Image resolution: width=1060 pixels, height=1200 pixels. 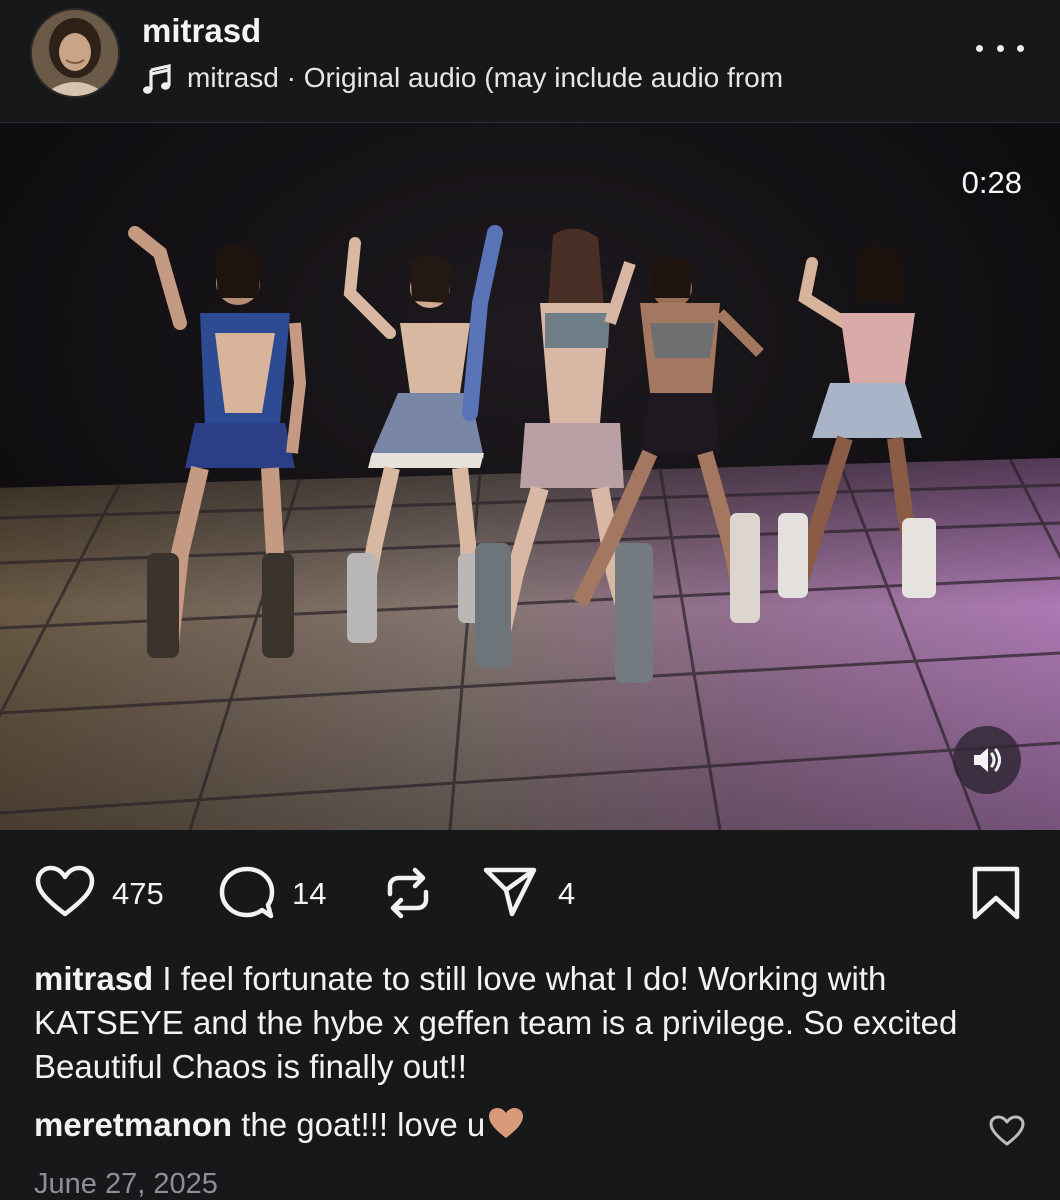 I want to click on share-count: 4, so click(x=567, y=893).